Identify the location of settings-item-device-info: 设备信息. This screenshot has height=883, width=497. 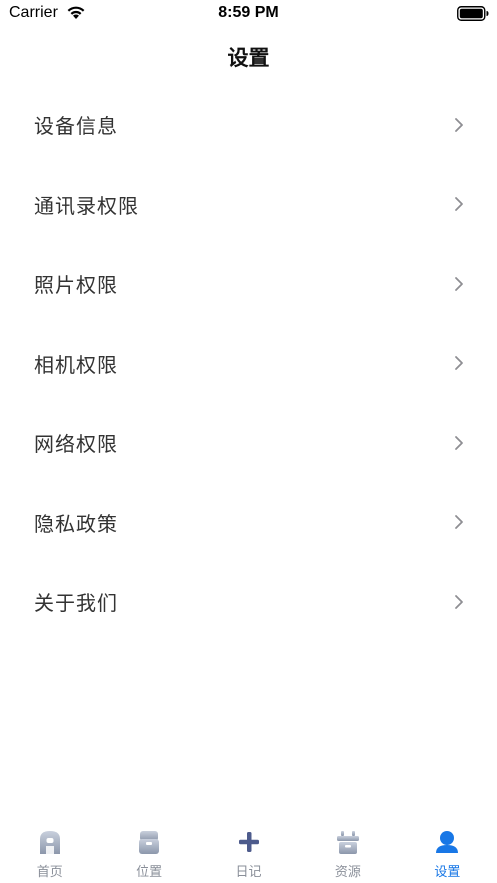
(248, 125).